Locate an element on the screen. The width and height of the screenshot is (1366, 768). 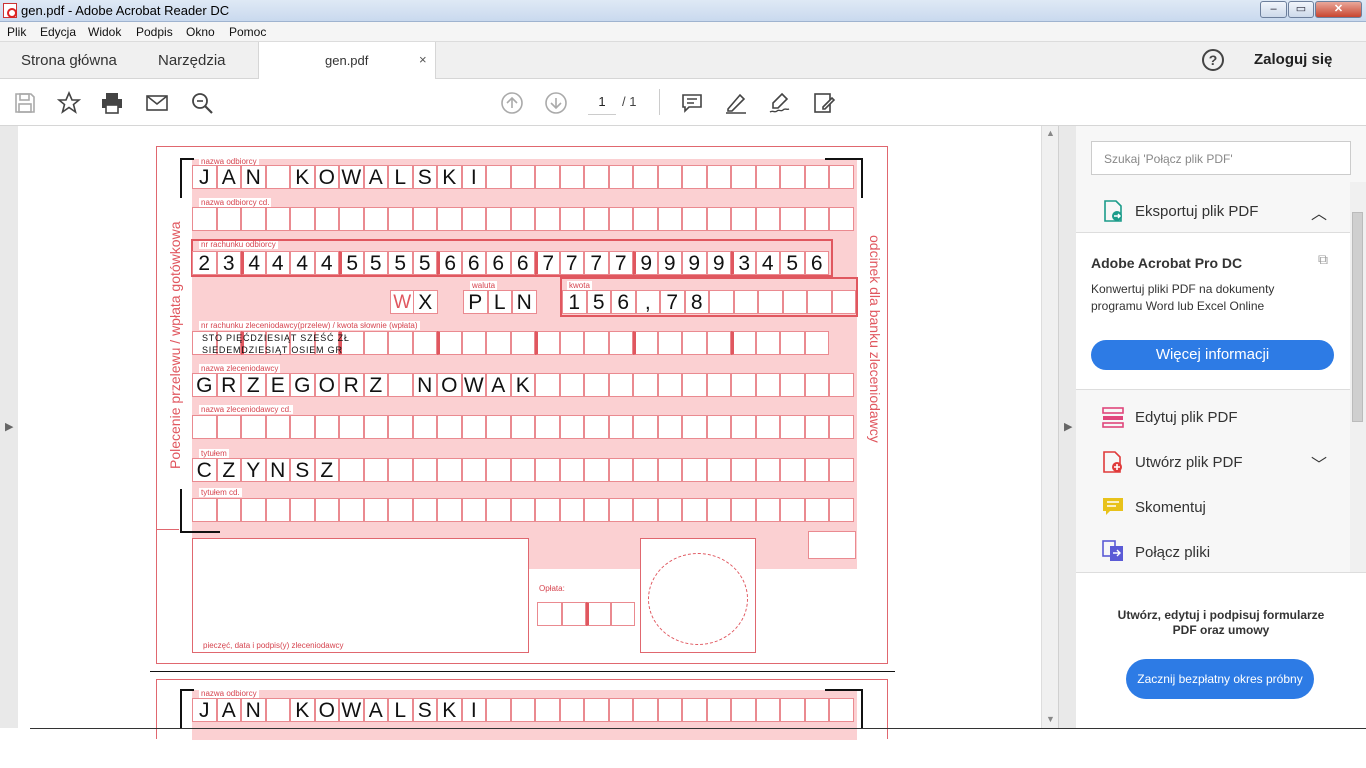
currency-field: PLN is located at coordinates (500, 302).